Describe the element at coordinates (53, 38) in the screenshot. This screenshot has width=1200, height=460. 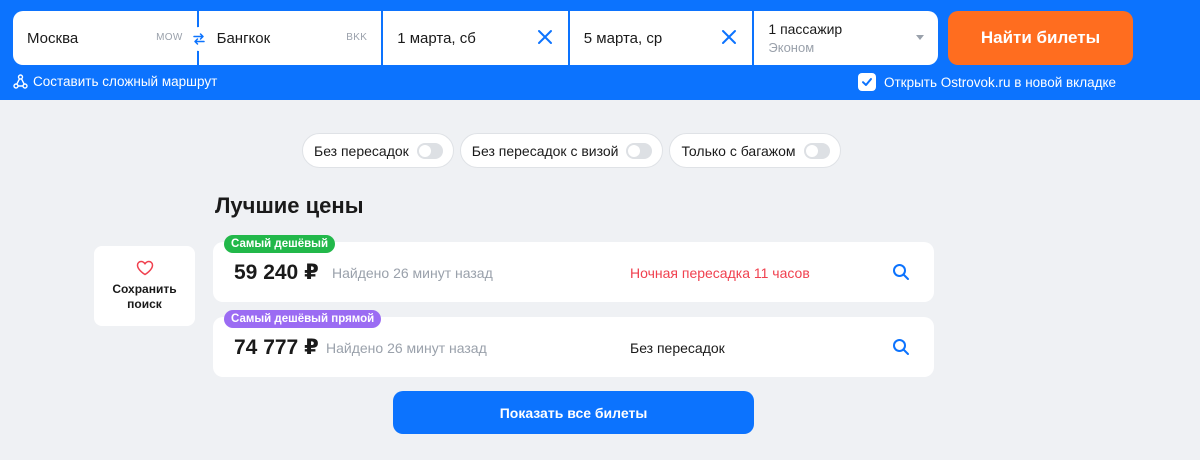
I see `origin-city: Москва` at that location.